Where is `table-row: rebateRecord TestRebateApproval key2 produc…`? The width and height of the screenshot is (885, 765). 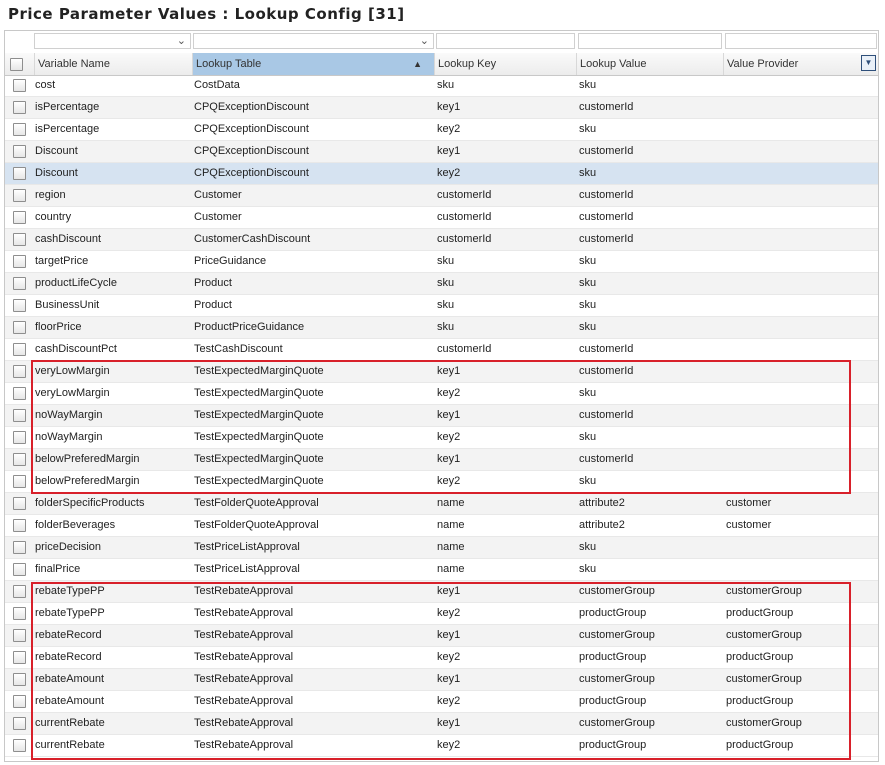 table-row: rebateRecord TestRebateApproval key2 produc… is located at coordinates (441, 658).